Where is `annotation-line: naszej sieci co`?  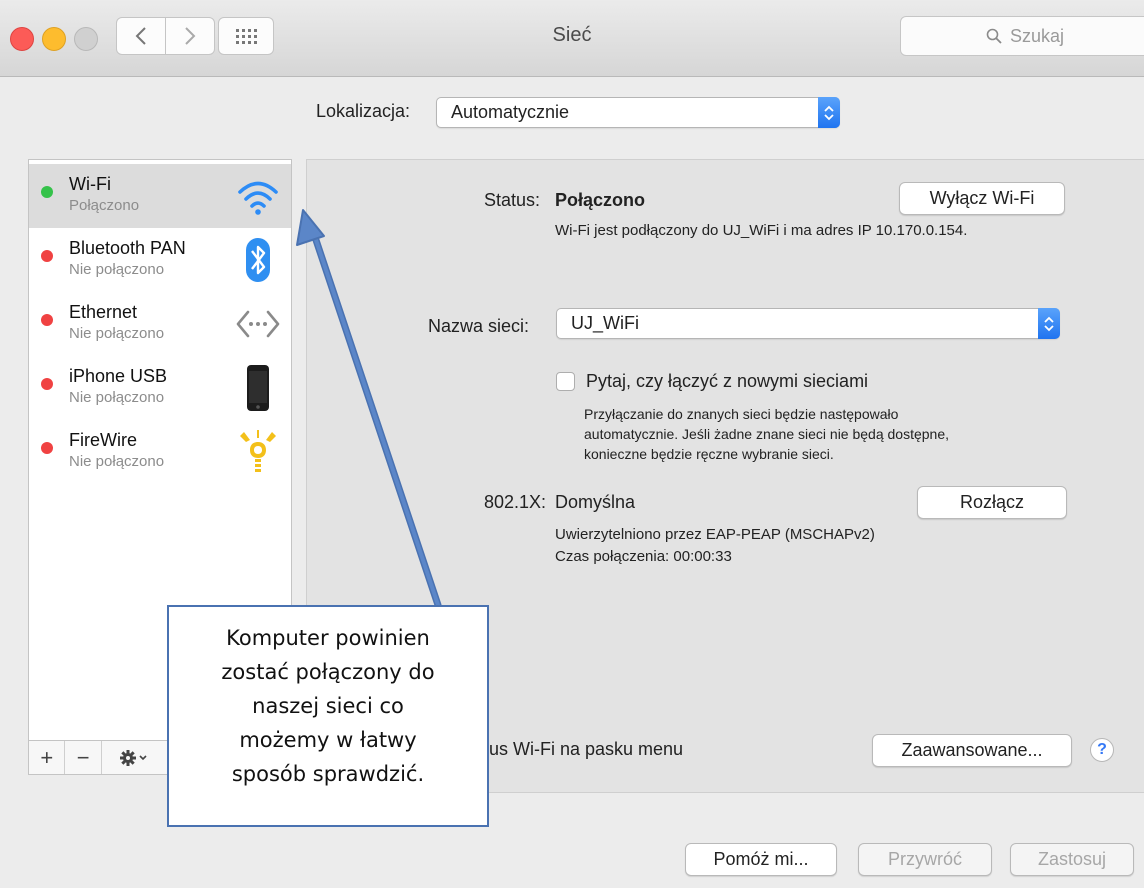
annotation-line: naszej sieci co is located at coordinates (328, 706).